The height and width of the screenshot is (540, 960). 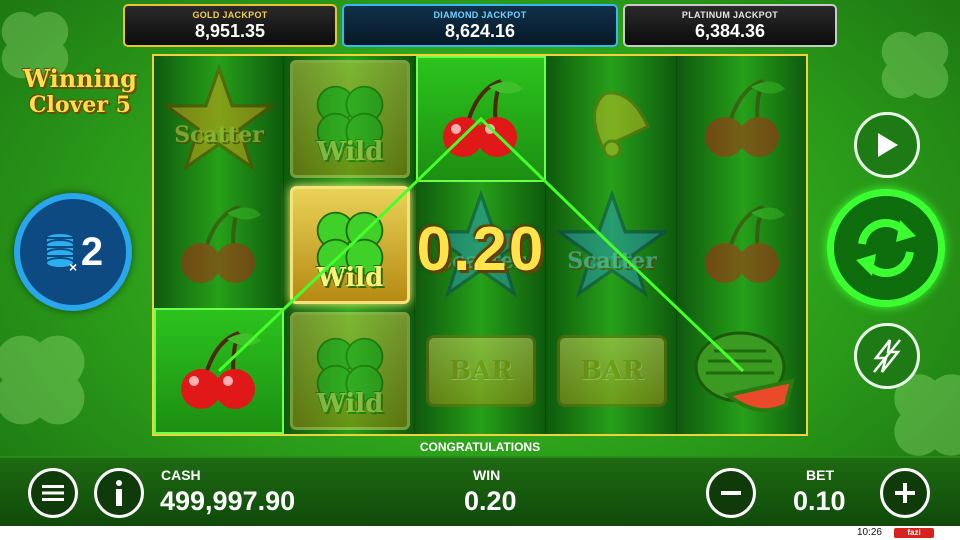 What do you see at coordinates (490, 501) in the screenshot?
I see `win-value: 0.20` at bounding box center [490, 501].